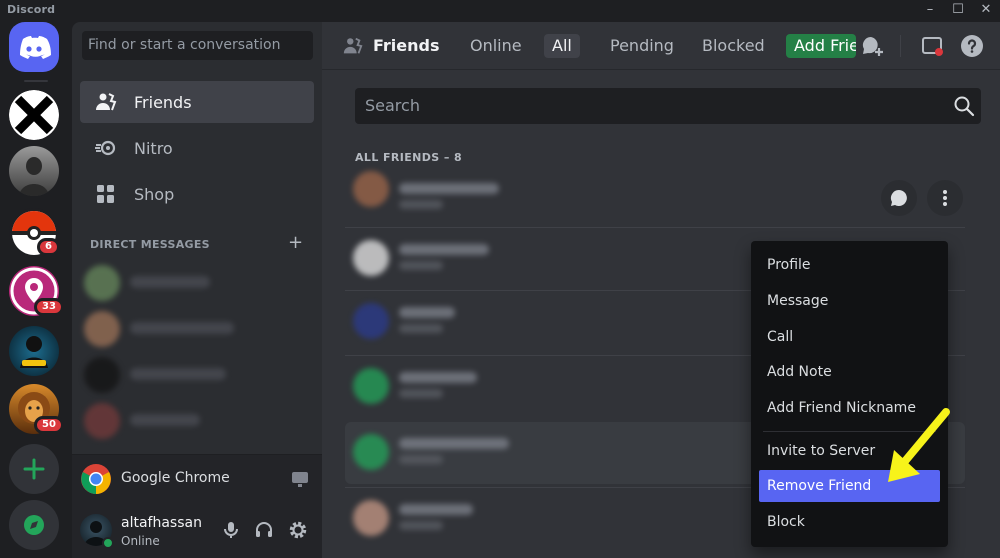  Describe the element at coordinates (500, 11) in the screenshot. I see `title-bar: Discord – ☐ ✕` at that location.